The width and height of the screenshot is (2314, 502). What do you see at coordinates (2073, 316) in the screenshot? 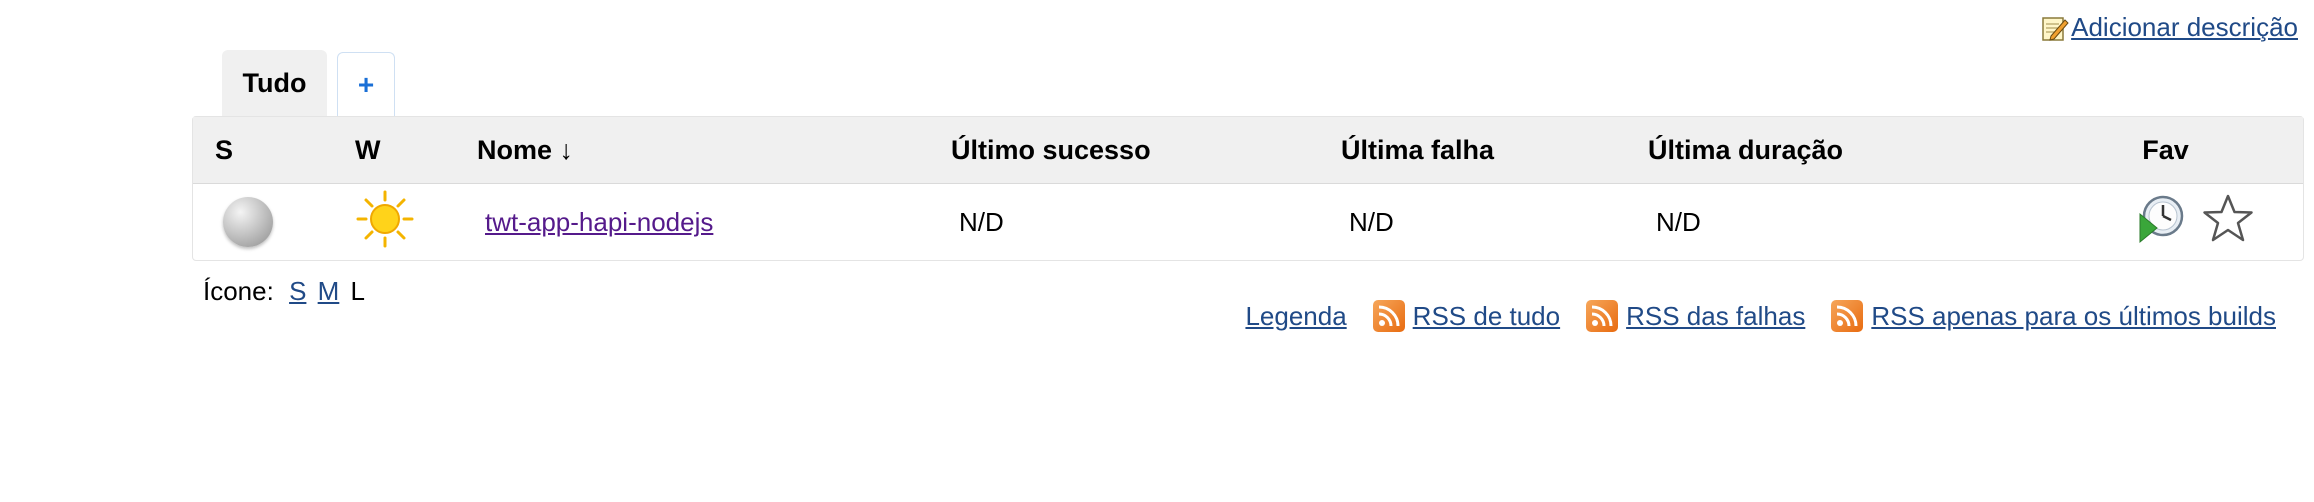
I see `rss-latest-link: RSS apenas para os últimos builds` at bounding box center [2073, 316].